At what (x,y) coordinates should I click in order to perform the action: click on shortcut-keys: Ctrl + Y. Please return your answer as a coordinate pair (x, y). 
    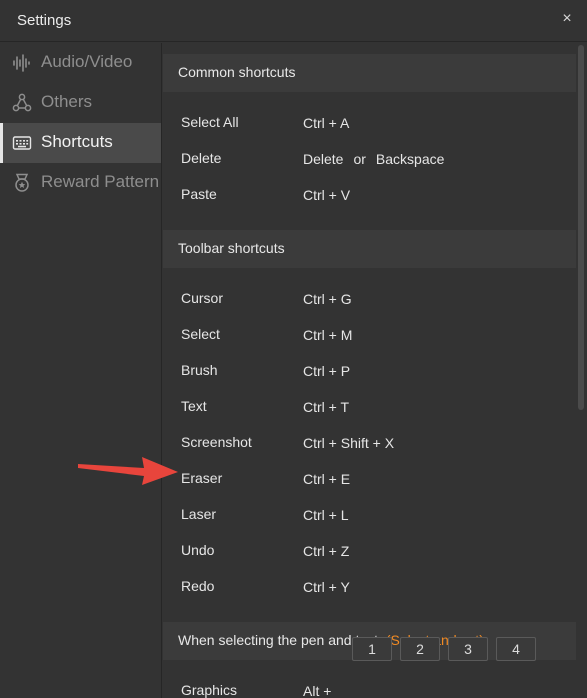
    Looking at the image, I should click on (326, 587).